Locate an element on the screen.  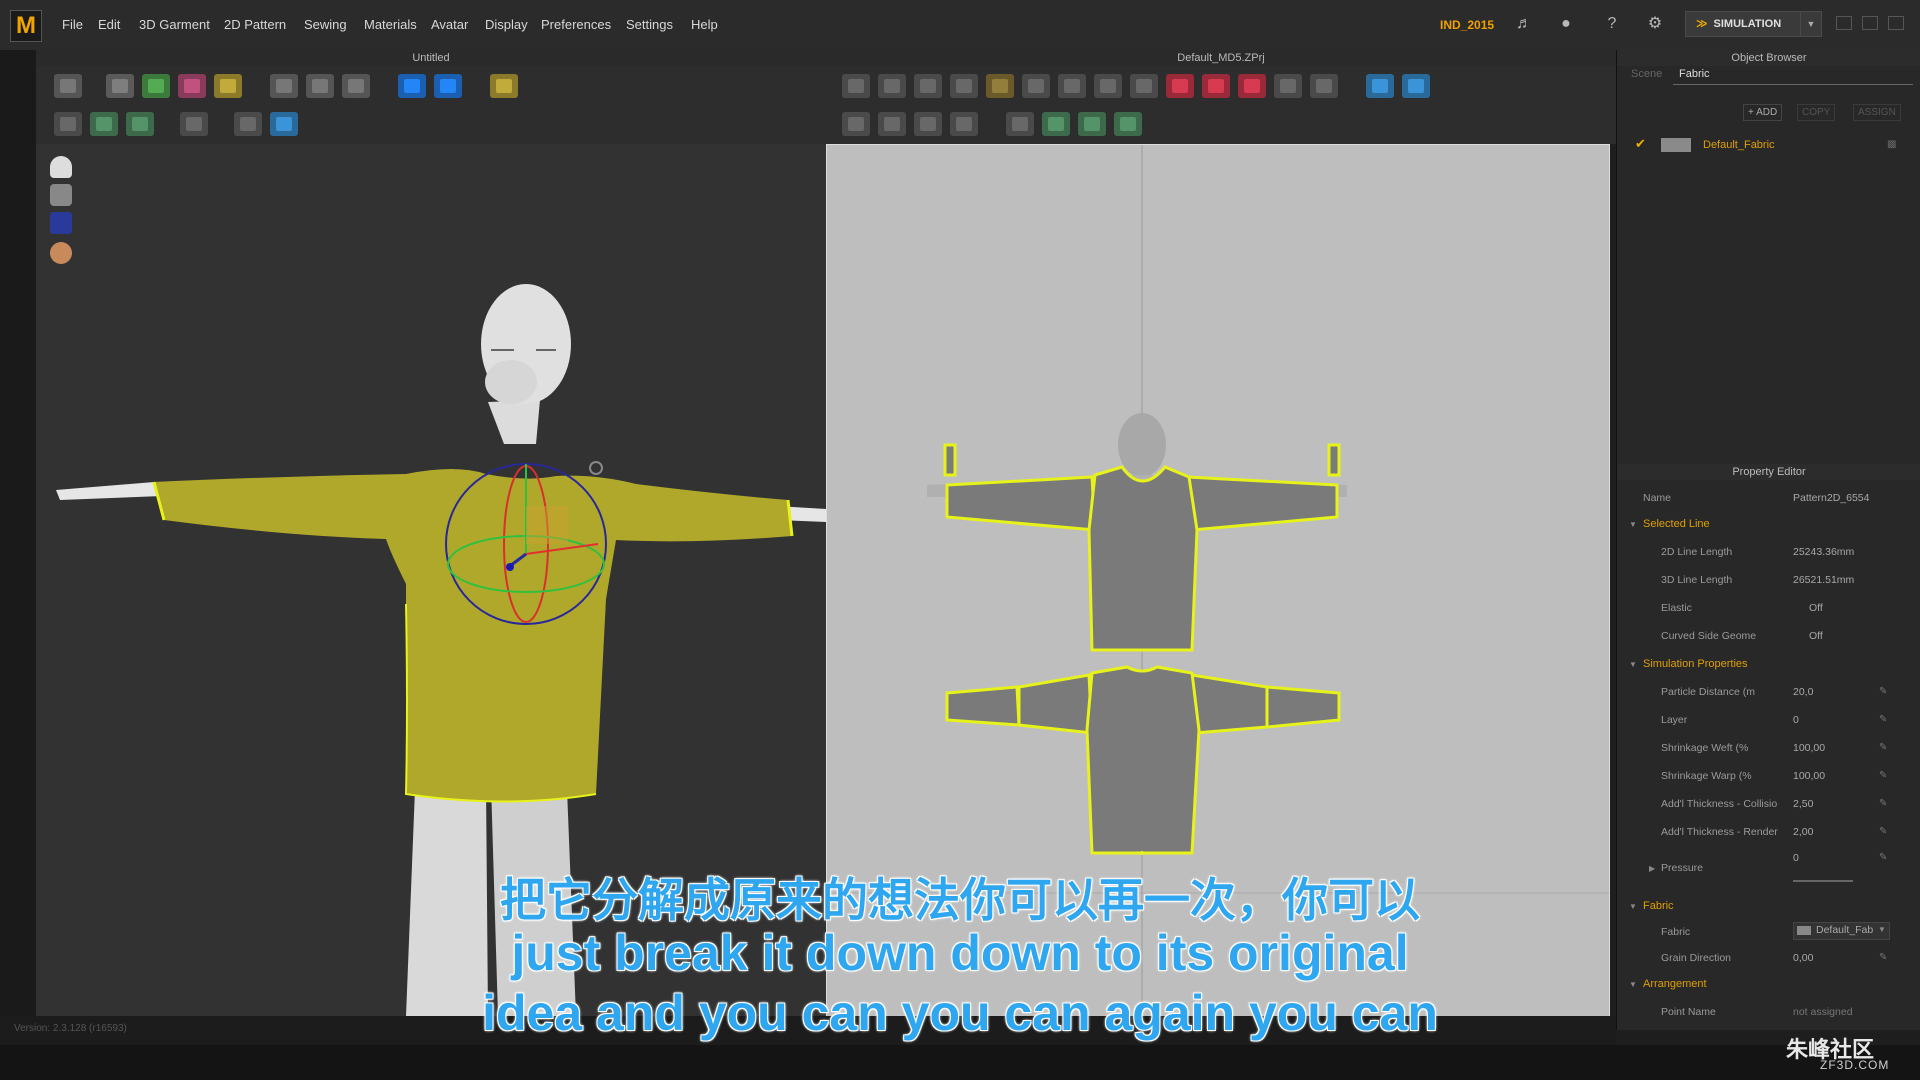
pin-icon is located at coordinates (284, 86).